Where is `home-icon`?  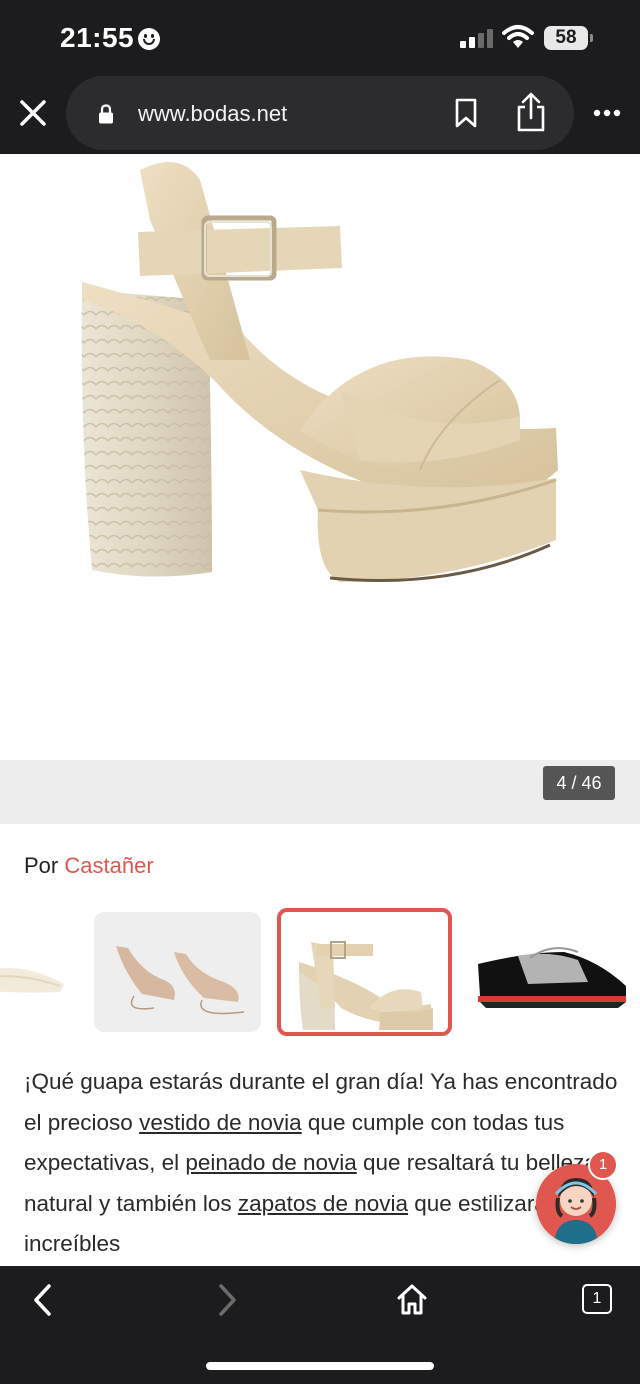 home-icon is located at coordinates (412, 1299).